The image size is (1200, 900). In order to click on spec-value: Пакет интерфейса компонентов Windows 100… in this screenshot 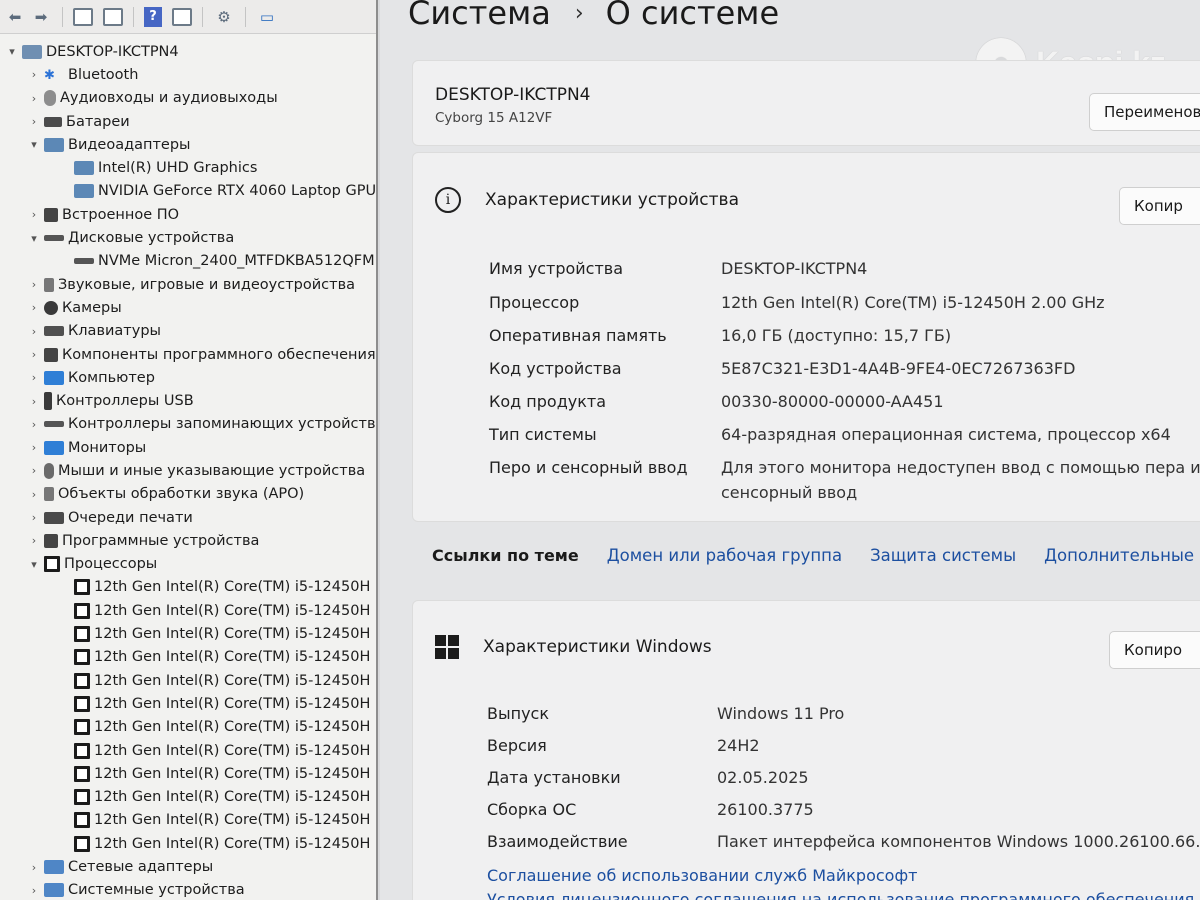, I will do `click(958, 841)`.